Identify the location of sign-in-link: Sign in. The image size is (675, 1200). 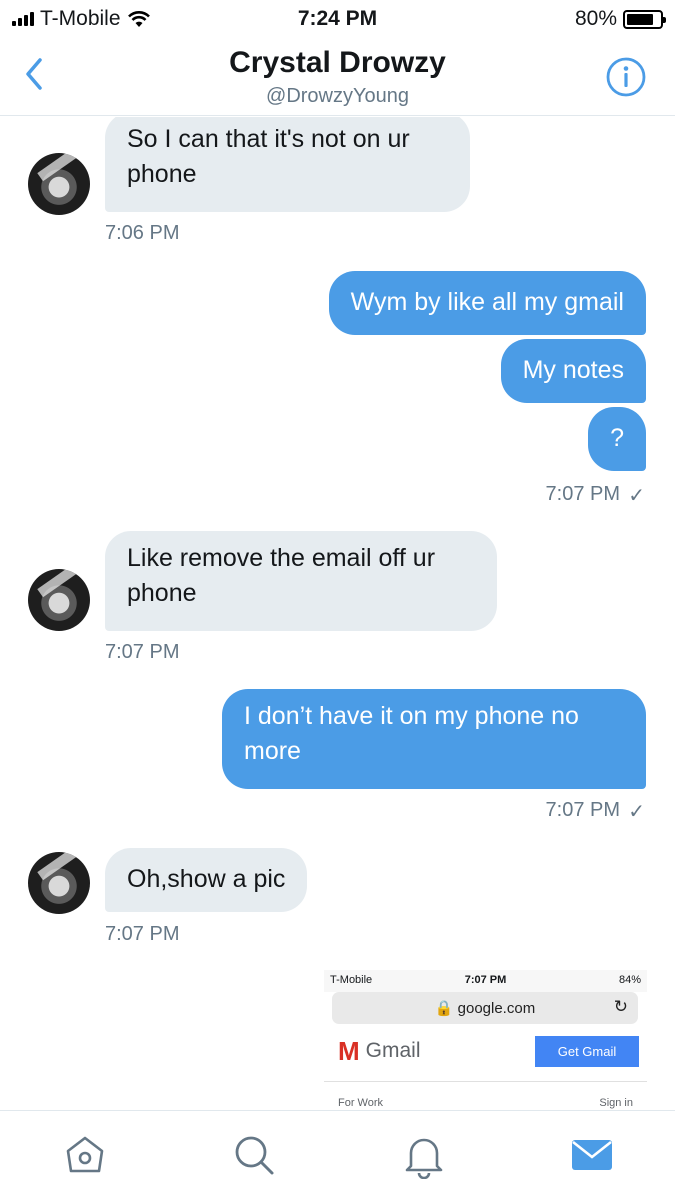
(616, 1103).